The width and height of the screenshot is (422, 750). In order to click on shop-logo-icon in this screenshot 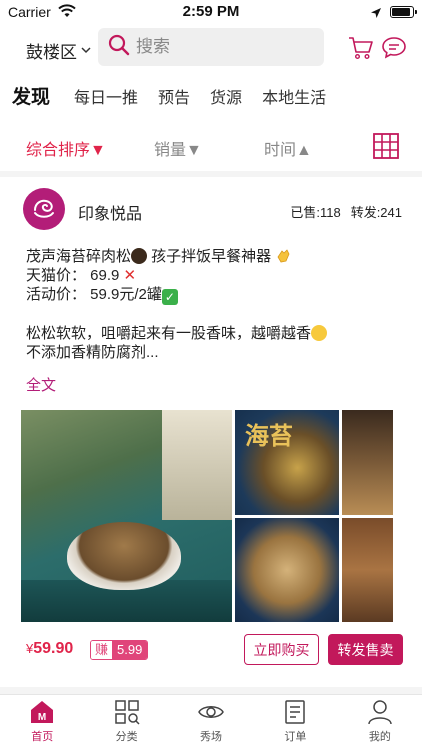, I will do `click(44, 208)`.